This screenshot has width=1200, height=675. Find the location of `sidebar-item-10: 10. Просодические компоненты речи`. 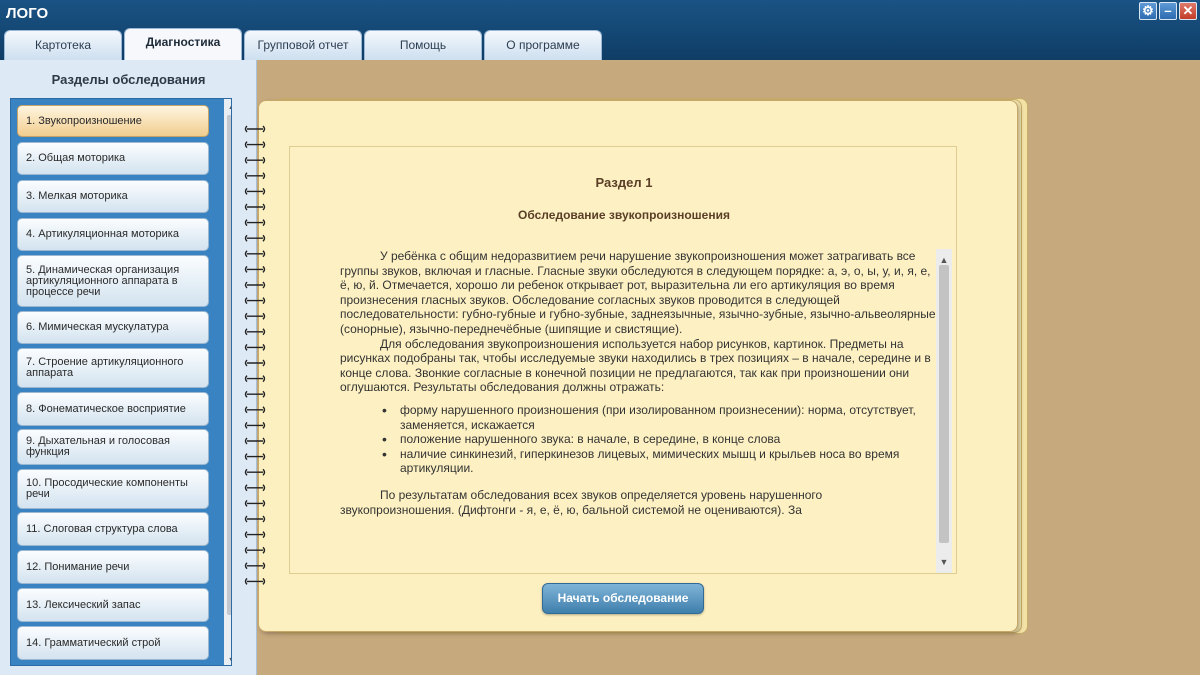

sidebar-item-10: 10. Просодические компоненты речи is located at coordinates (113, 489).